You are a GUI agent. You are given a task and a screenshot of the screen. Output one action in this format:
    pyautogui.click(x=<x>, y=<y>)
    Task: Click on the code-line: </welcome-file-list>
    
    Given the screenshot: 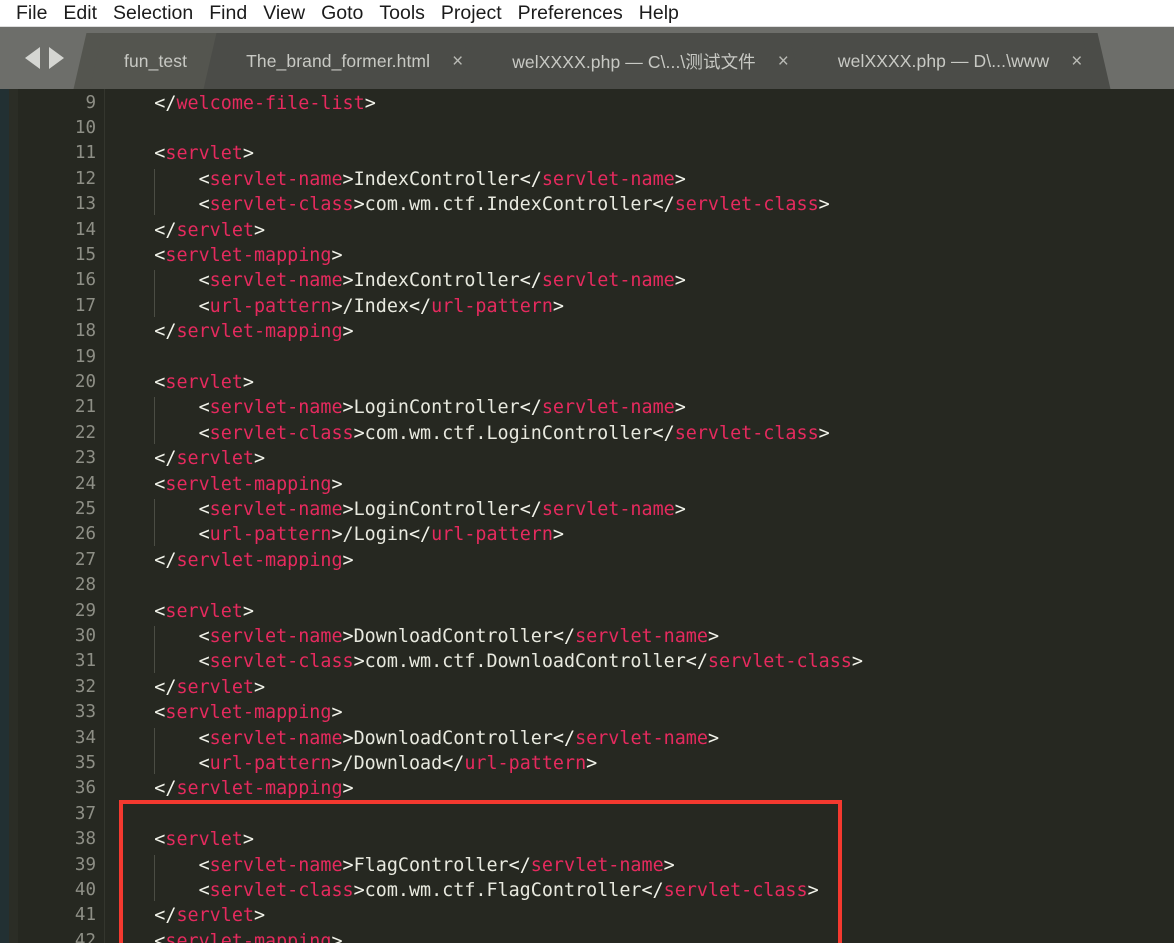 What is the action you would take?
    pyautogui.click(x=242, y=103)
    